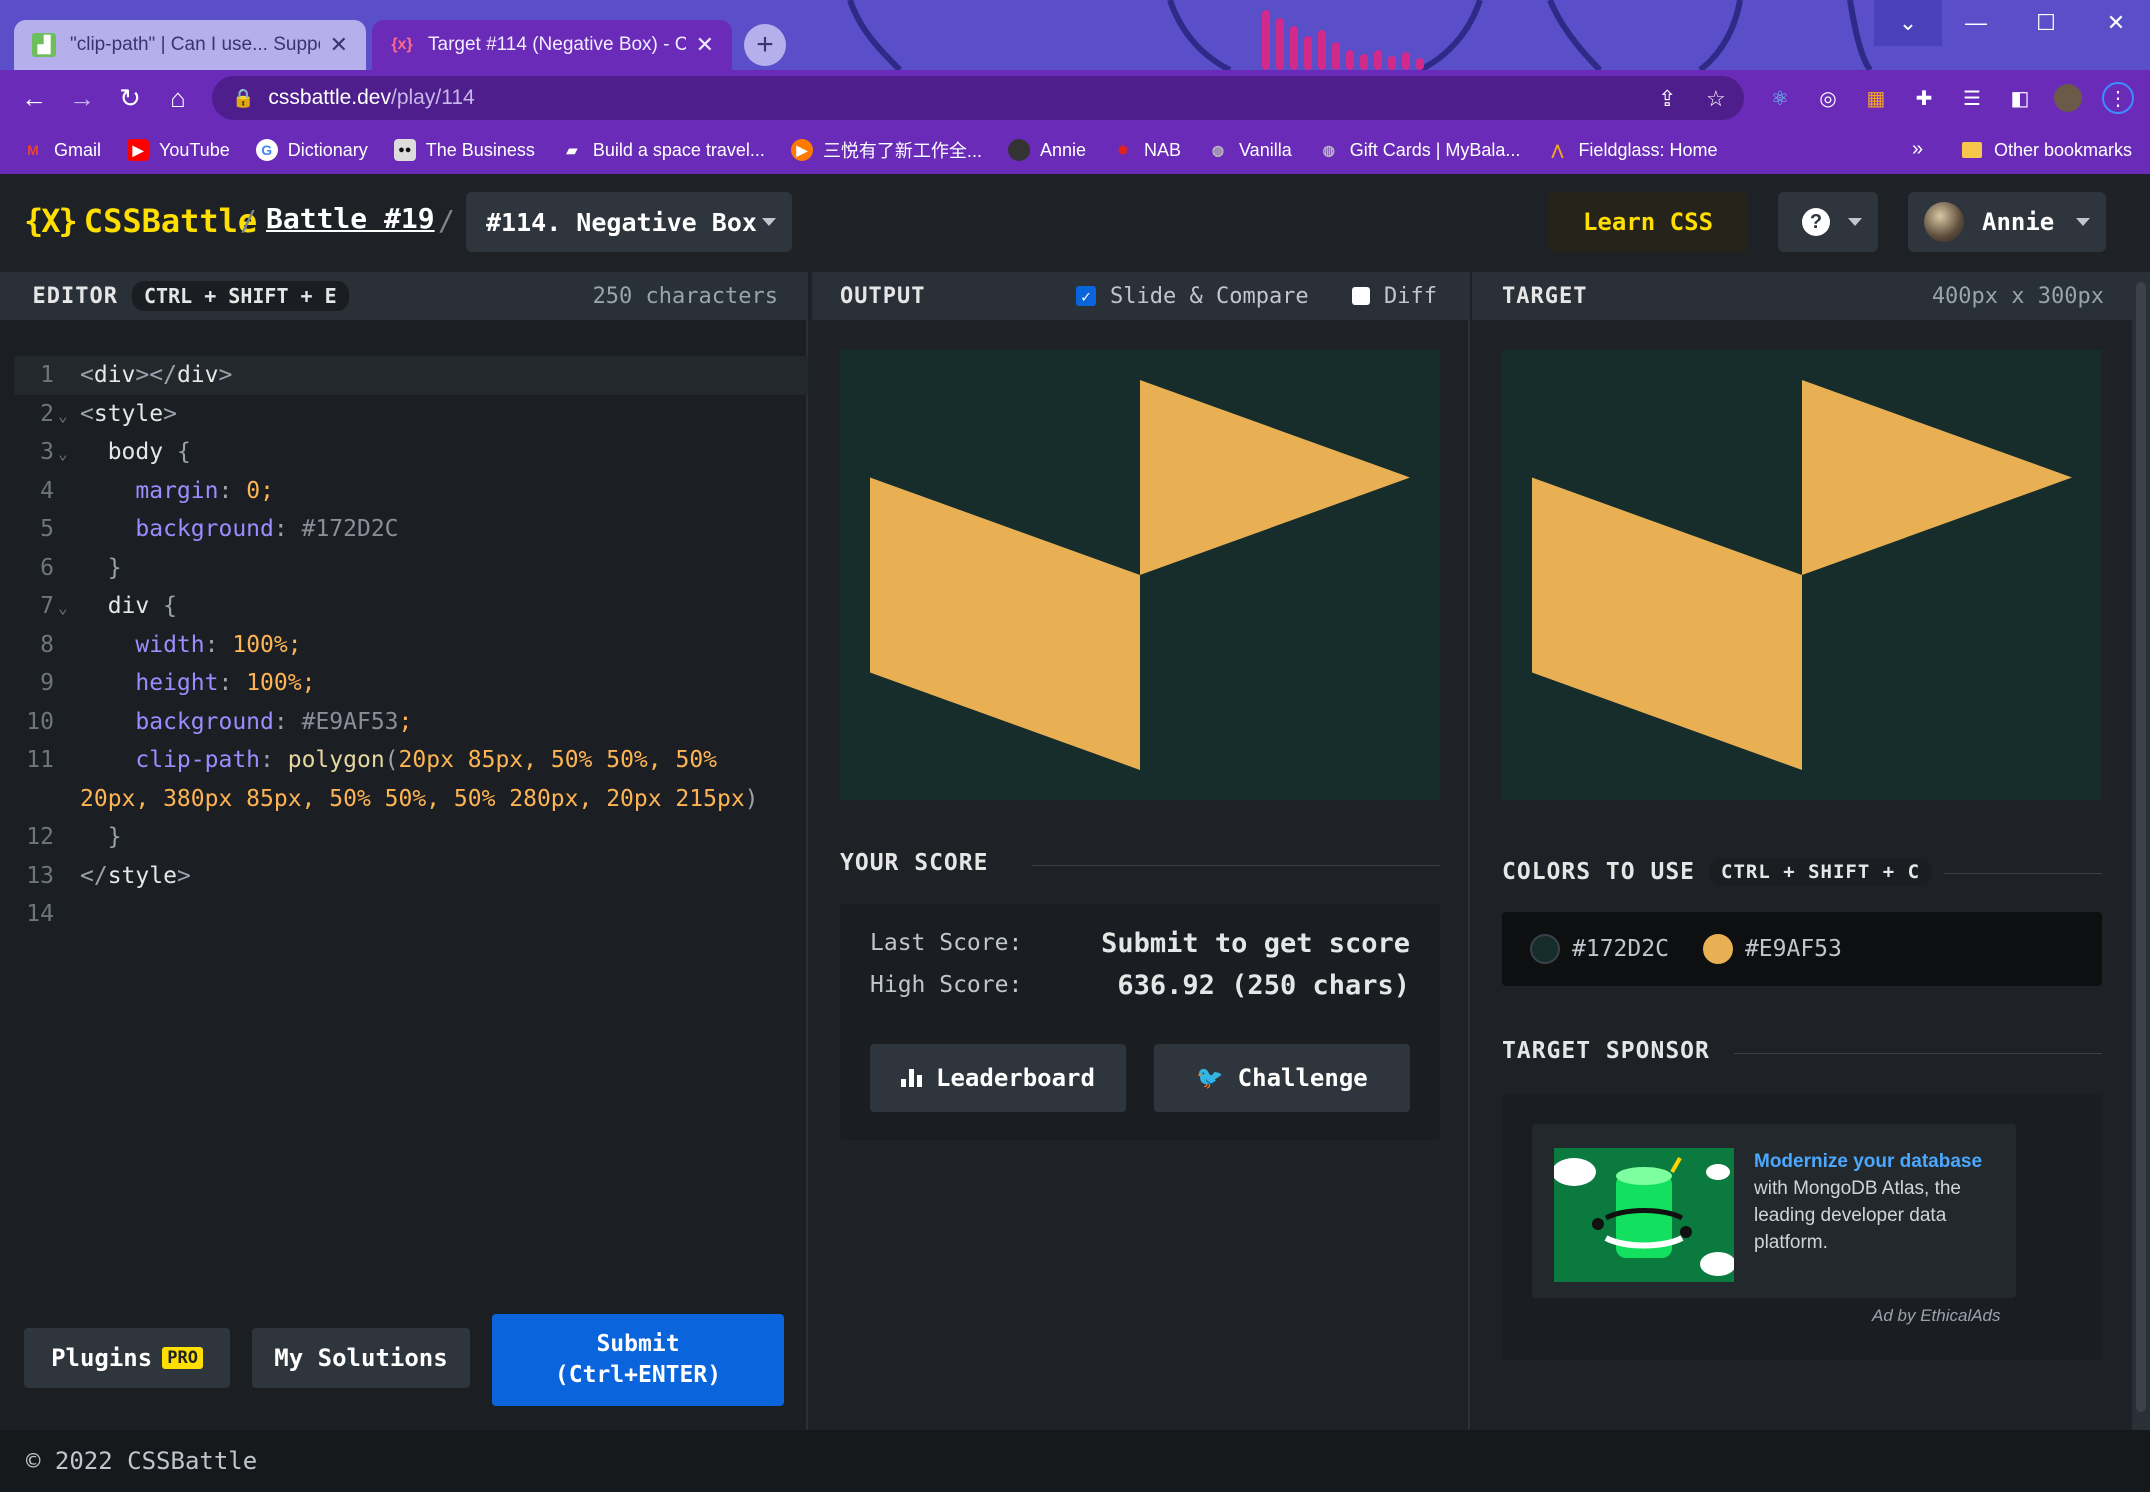 The width and height of the screenshot is (2150, 1492). What do you see at coordinates (1361, 296) in the screenshot?
I see `checkbox-unchecked-icon` at bounding box center [1361, 296].